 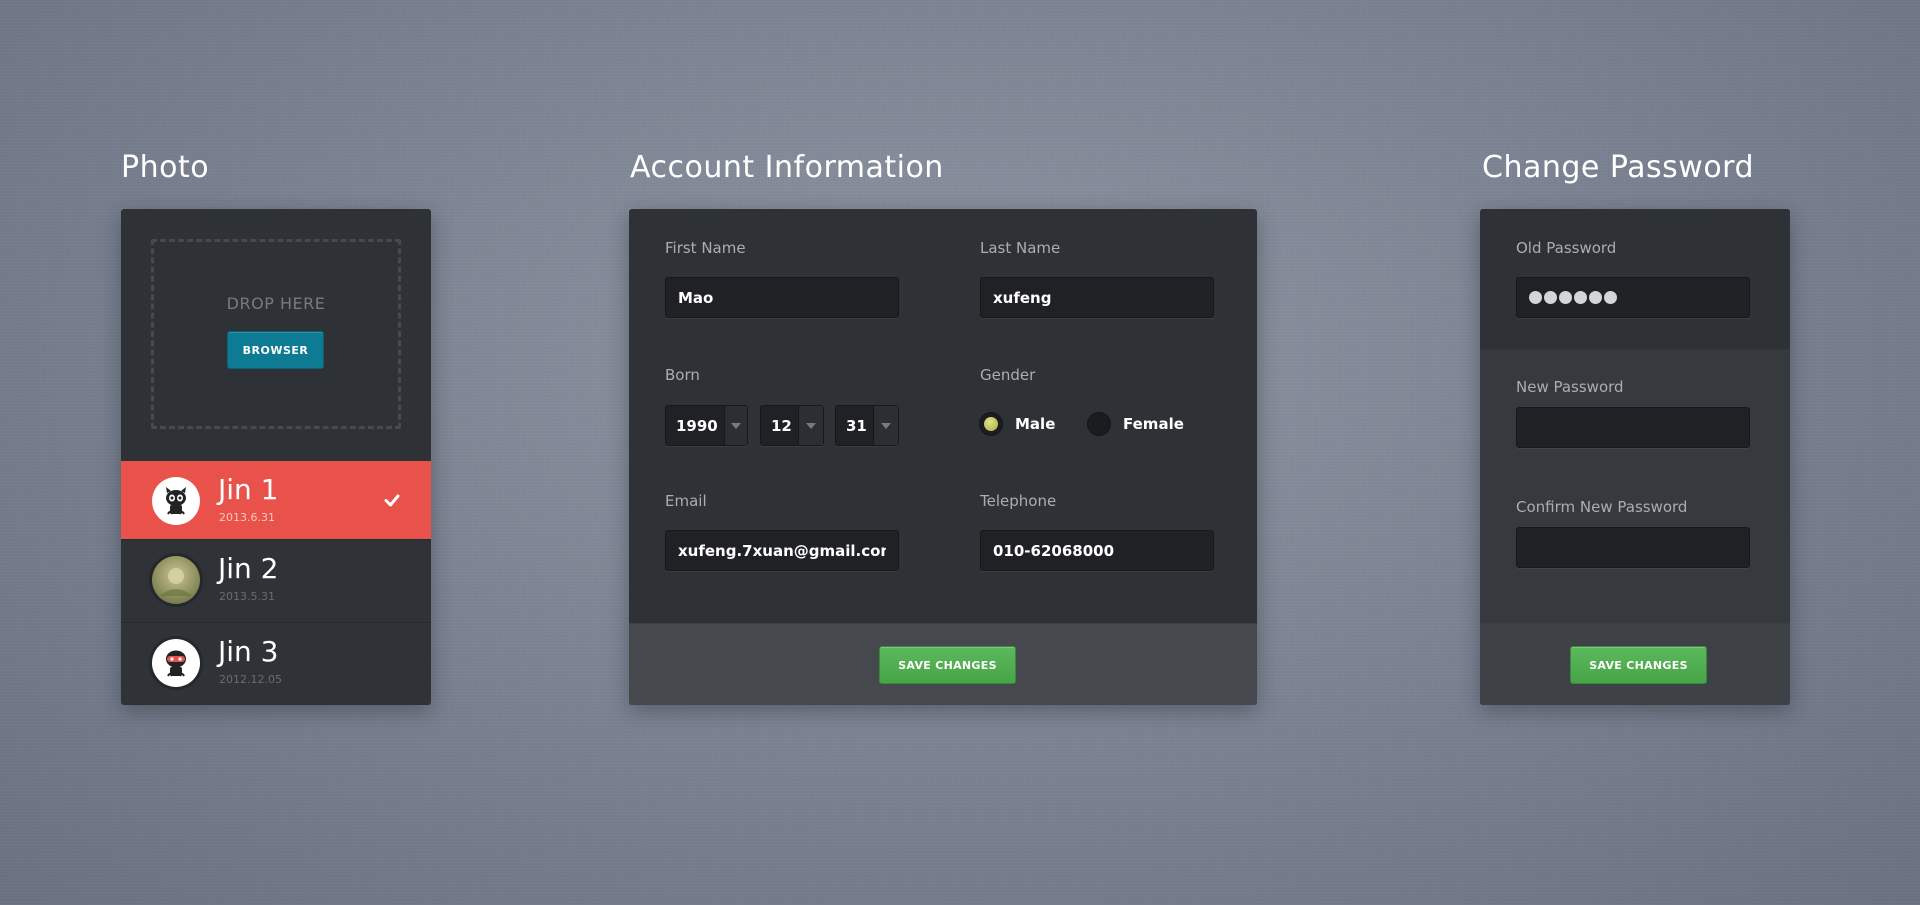 I want to click on email-input, so click(x=782, y=550).